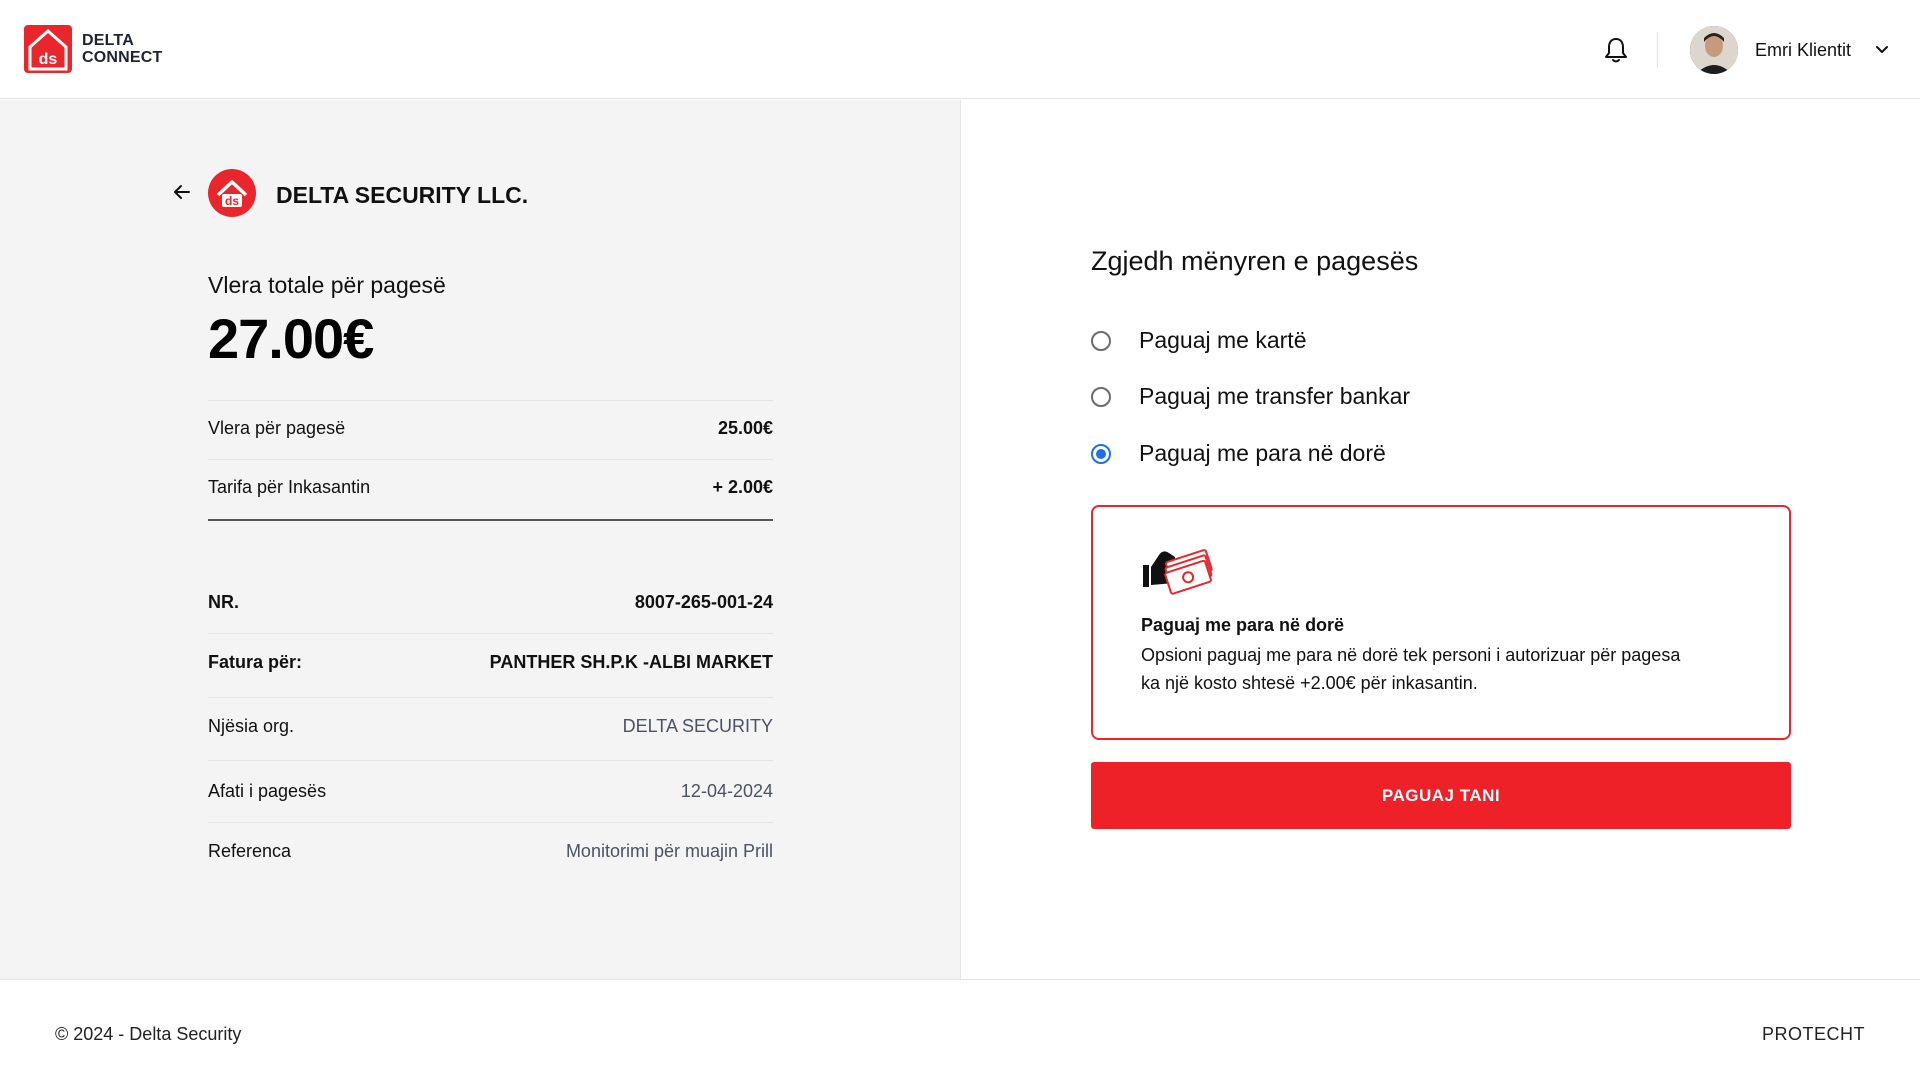  What do you see at coordinates (291, 338) in the screenshot?
I see `total-amount: 27.00€` at bounding box center [291, 338].